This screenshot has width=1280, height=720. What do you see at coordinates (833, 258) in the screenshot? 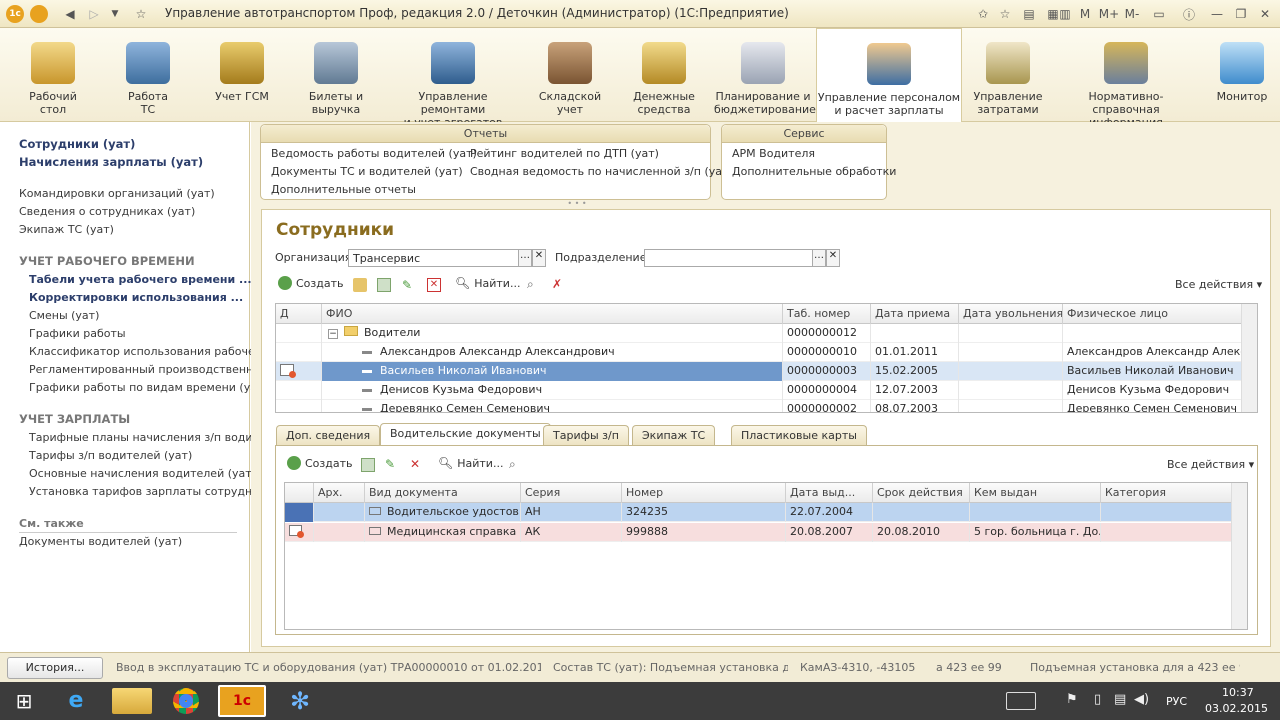
I see `dept-clear-icon: ✕` at bounding box center [833, 258].